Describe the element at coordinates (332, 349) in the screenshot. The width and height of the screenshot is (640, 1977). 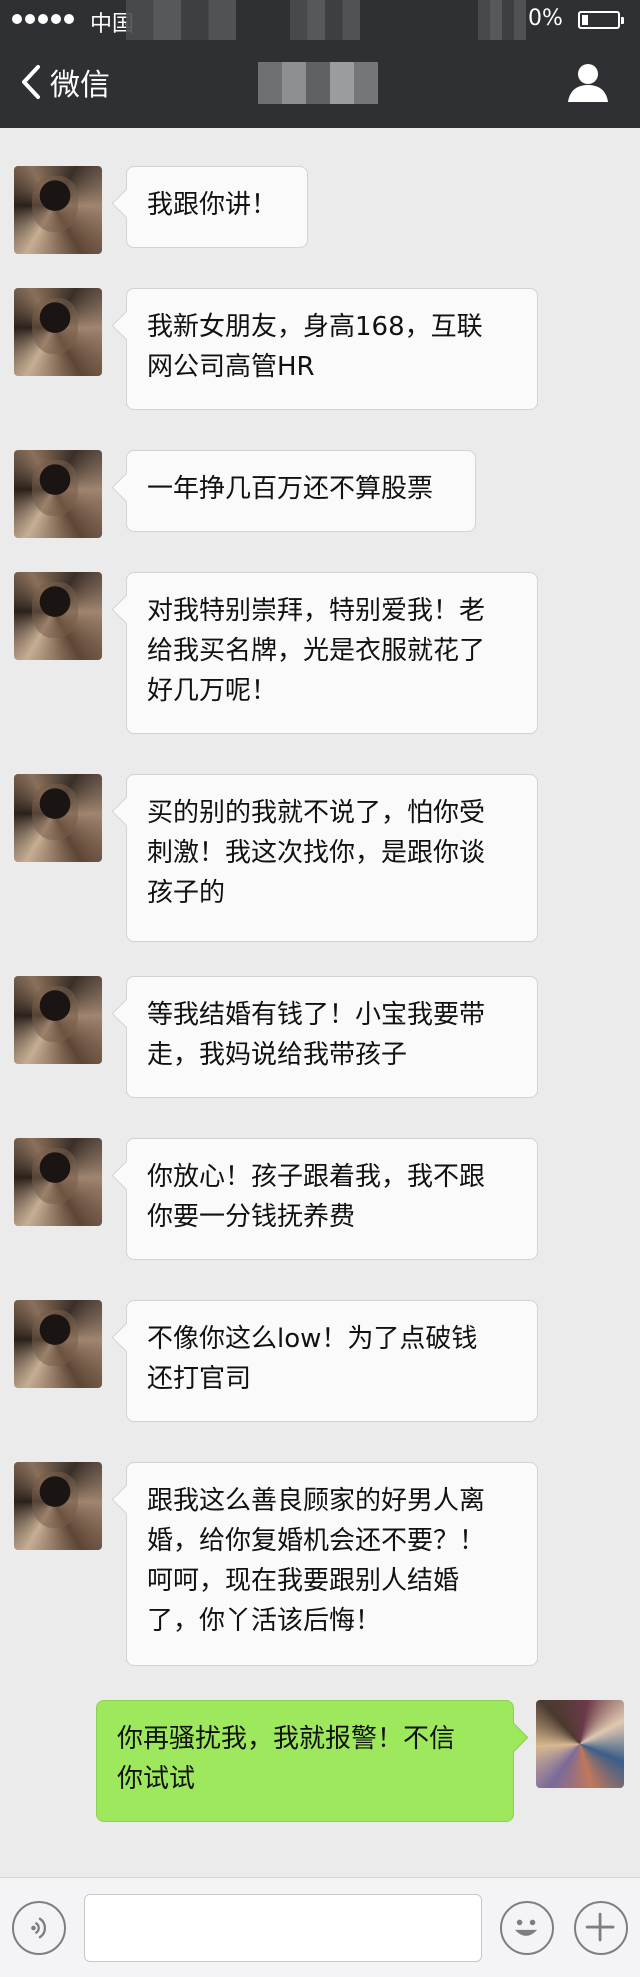
I see `message-bubble: 我新女朋友，身高168，互联 网公司高管HR` at that location.